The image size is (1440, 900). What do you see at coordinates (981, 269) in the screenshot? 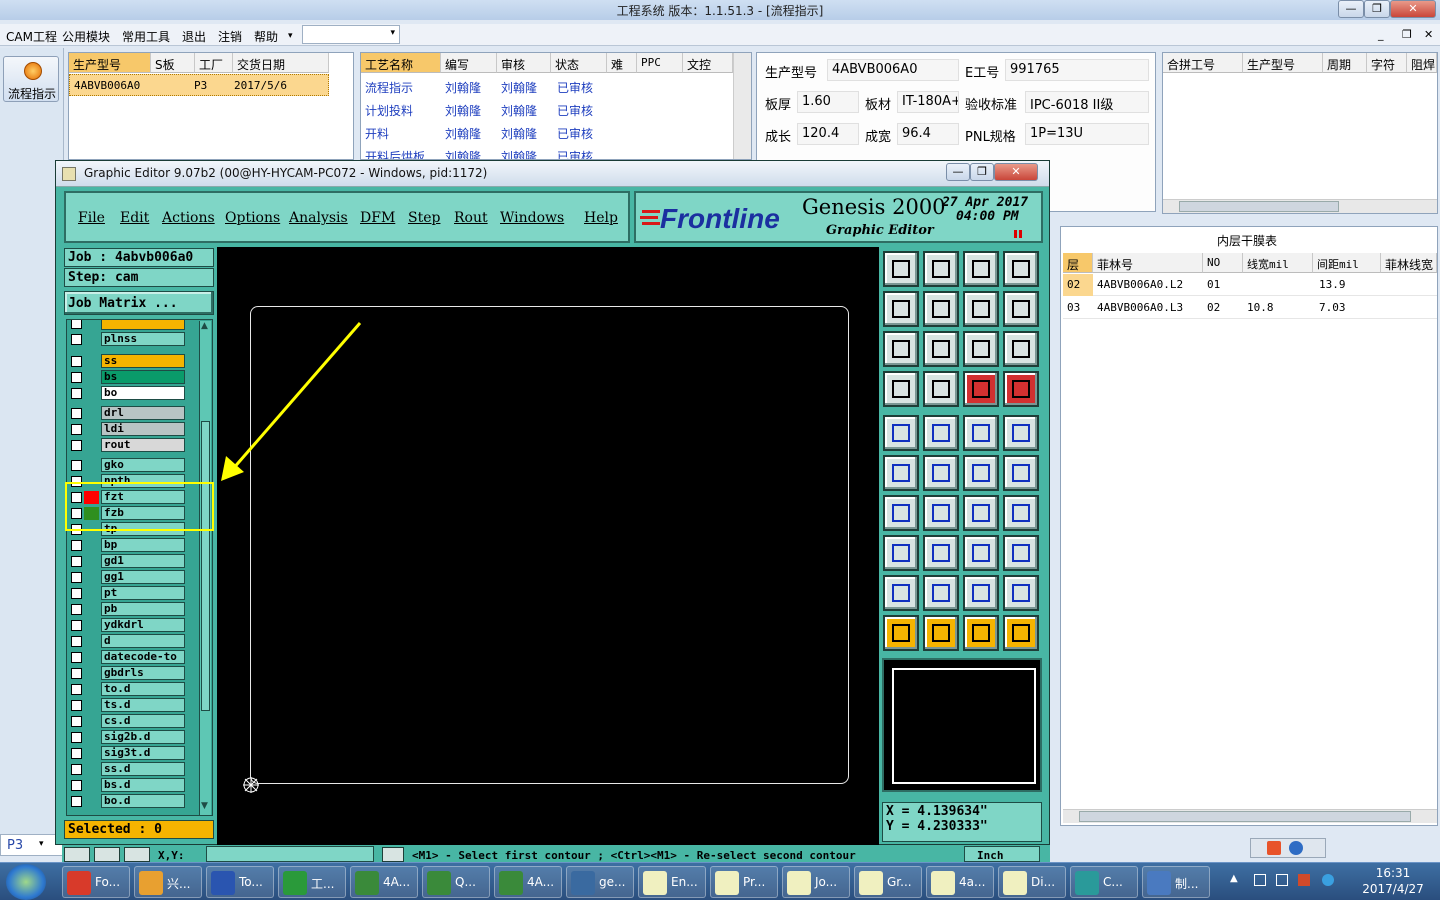
I see `home-icon` at bounding box center [981, 269].